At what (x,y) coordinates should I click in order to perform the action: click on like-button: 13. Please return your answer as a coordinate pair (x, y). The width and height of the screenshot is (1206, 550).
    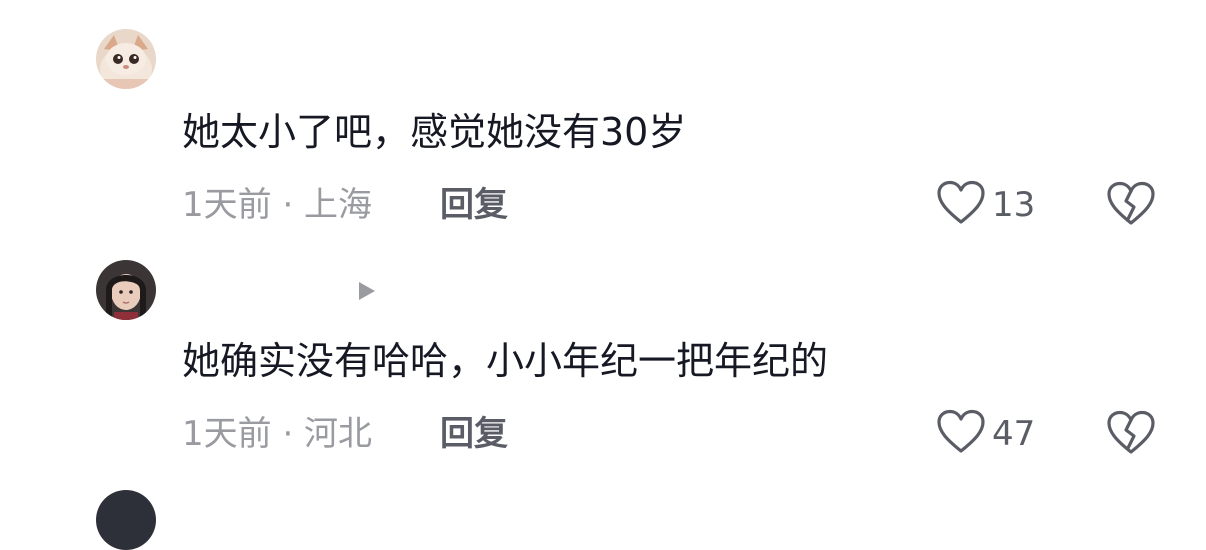
    Looking at the image, I should click on (986, 205).